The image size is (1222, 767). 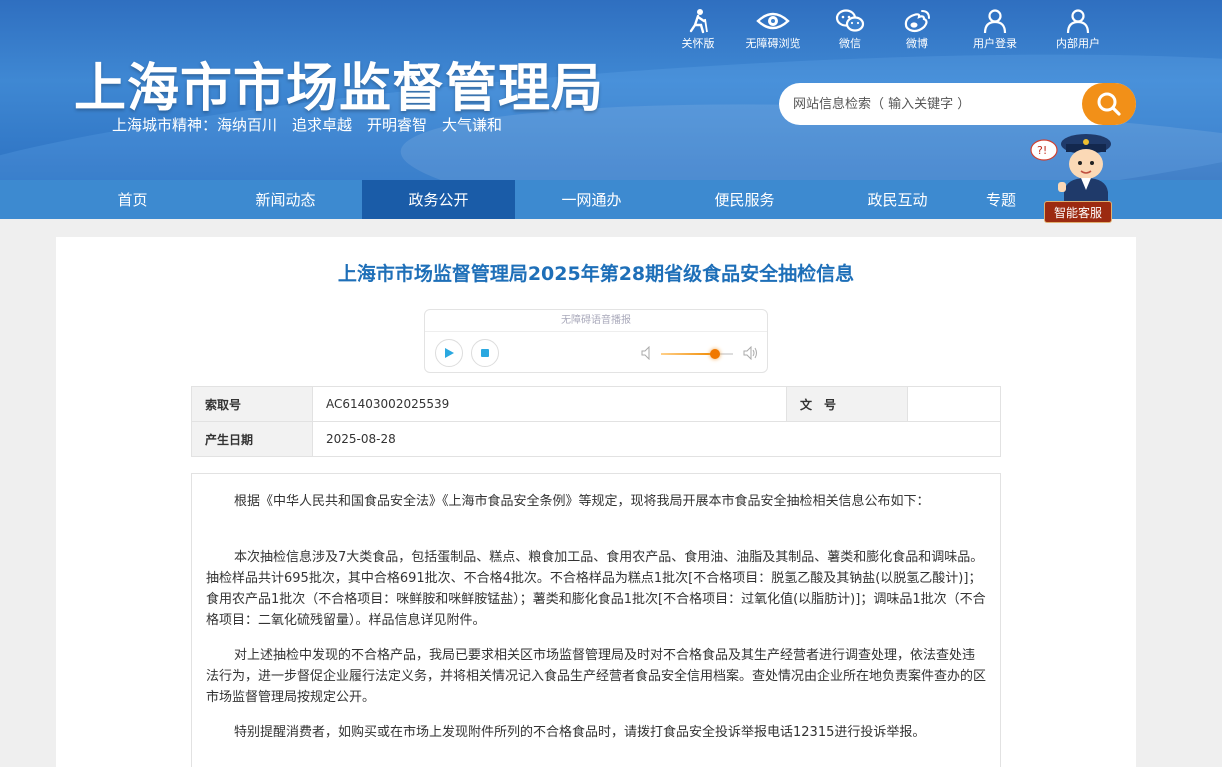 I want to click on care-mode-link: 关怀版, so click(x=698, y=29).